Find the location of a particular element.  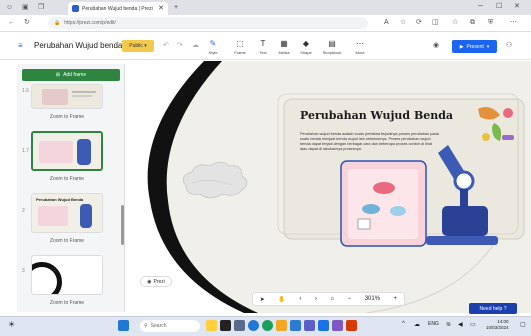

preview-eye-icon: ◉ is located at coordinates (436, 45).